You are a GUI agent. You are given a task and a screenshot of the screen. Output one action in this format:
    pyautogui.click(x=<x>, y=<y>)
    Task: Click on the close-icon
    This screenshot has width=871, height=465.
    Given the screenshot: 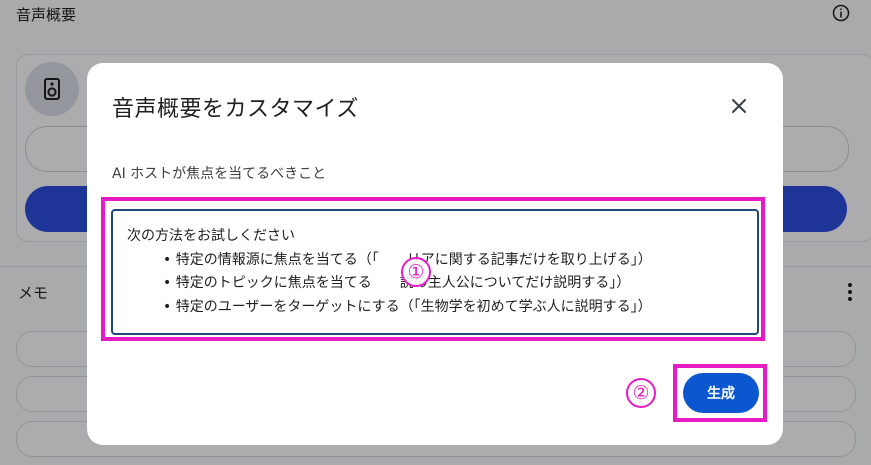 What is the action you would take?
    pyautogui.click(x=739, y=106)
    